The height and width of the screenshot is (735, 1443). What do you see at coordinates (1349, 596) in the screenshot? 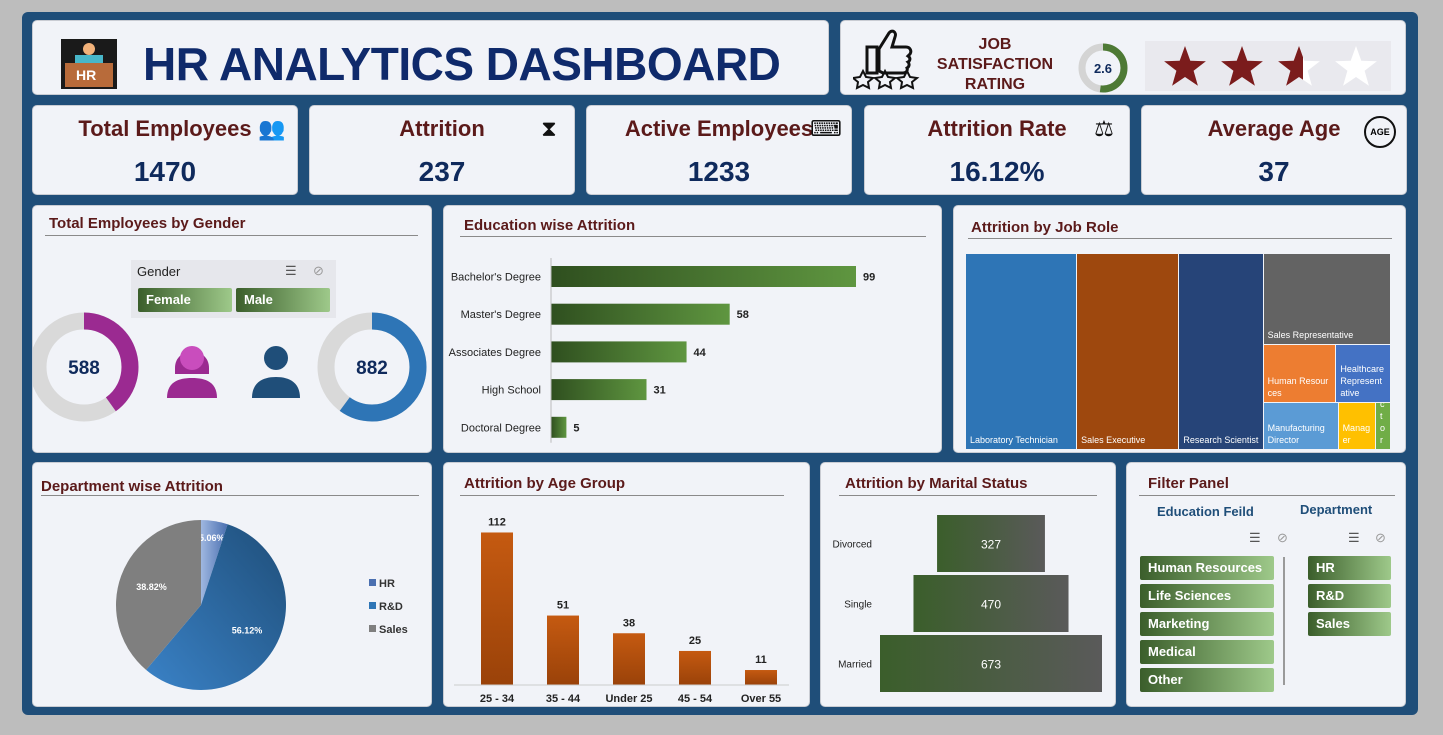
I see `department-filter-button: R&D` at bounding box center [1349, 596].